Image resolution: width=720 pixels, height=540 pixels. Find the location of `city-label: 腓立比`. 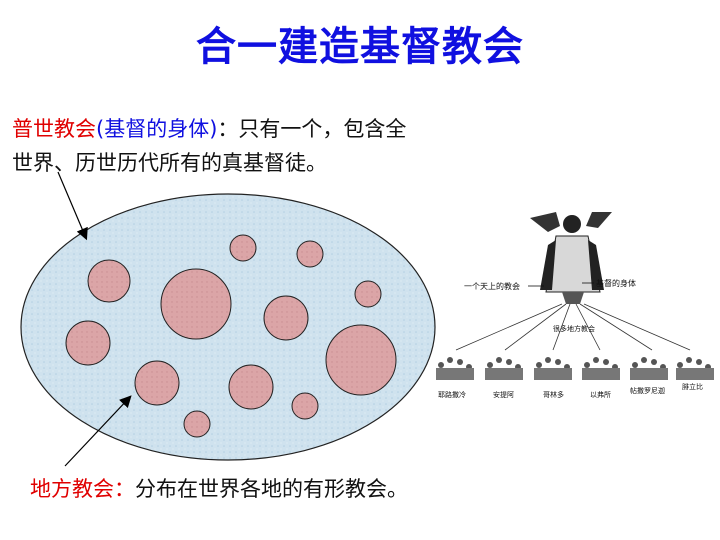

city-label: 腓立比 is located at coordinates (692, 386).